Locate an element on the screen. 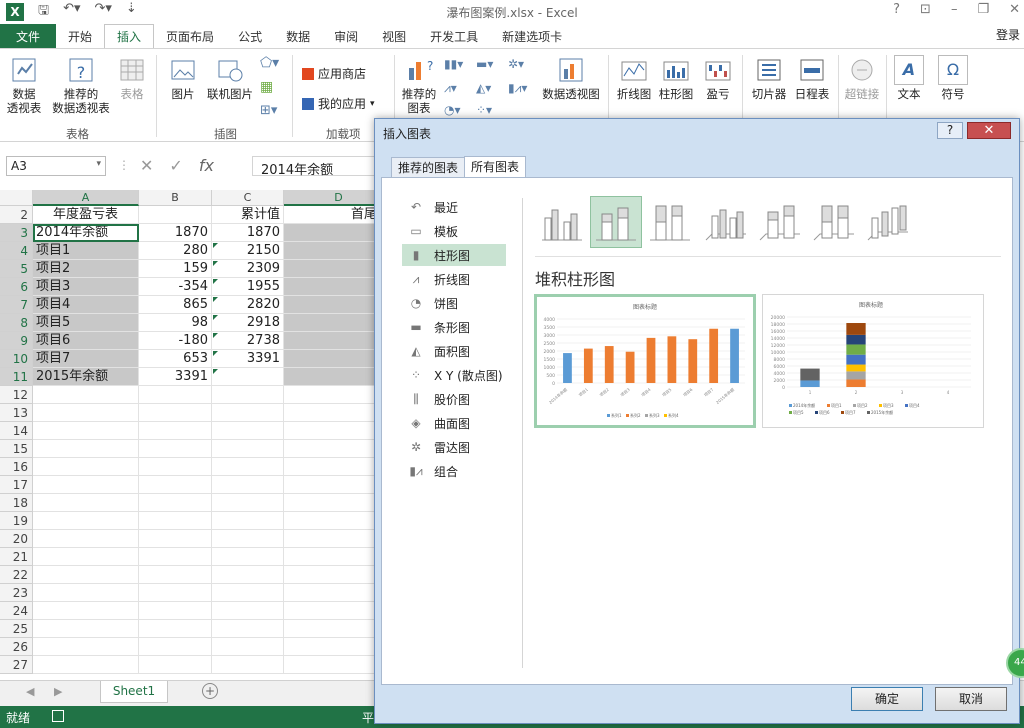 The height and width of the screenshot is (728, 1024). cell-d16 is located at coordinates (330, 467).